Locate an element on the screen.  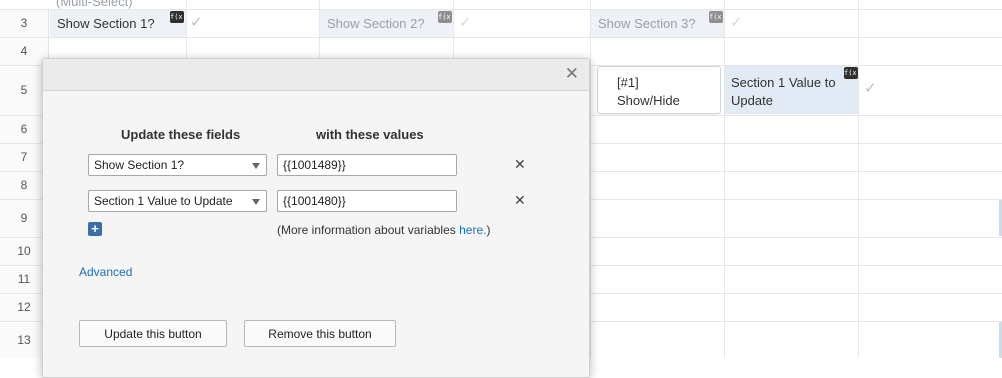
field-select-2: Section 1 Value to Update is located at coordinates (177, 201).